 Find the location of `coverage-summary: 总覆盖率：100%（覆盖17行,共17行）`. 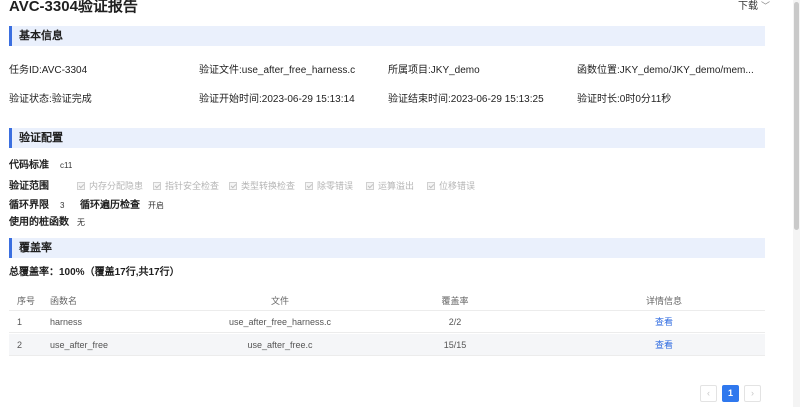

coverage-summary: 总覆盖率：100%（覆盖17行,共17行） is located at coordinates (94, 272).